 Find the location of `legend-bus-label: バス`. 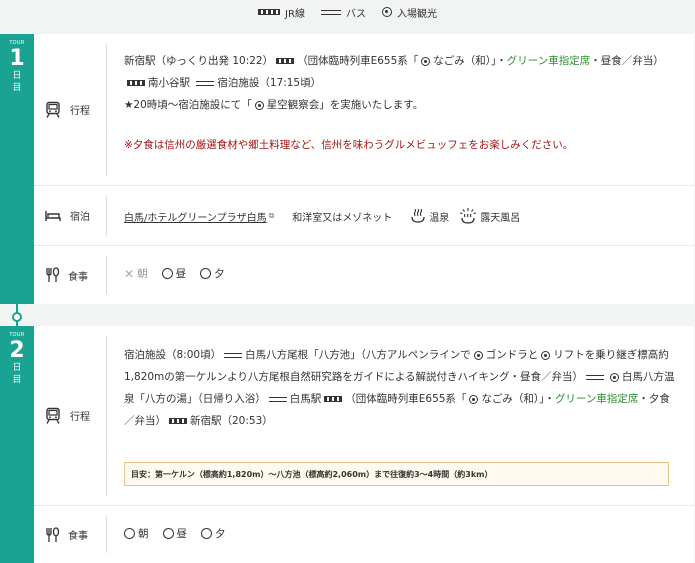

legend-bus-label: バス is located at coordinates (355, 14).